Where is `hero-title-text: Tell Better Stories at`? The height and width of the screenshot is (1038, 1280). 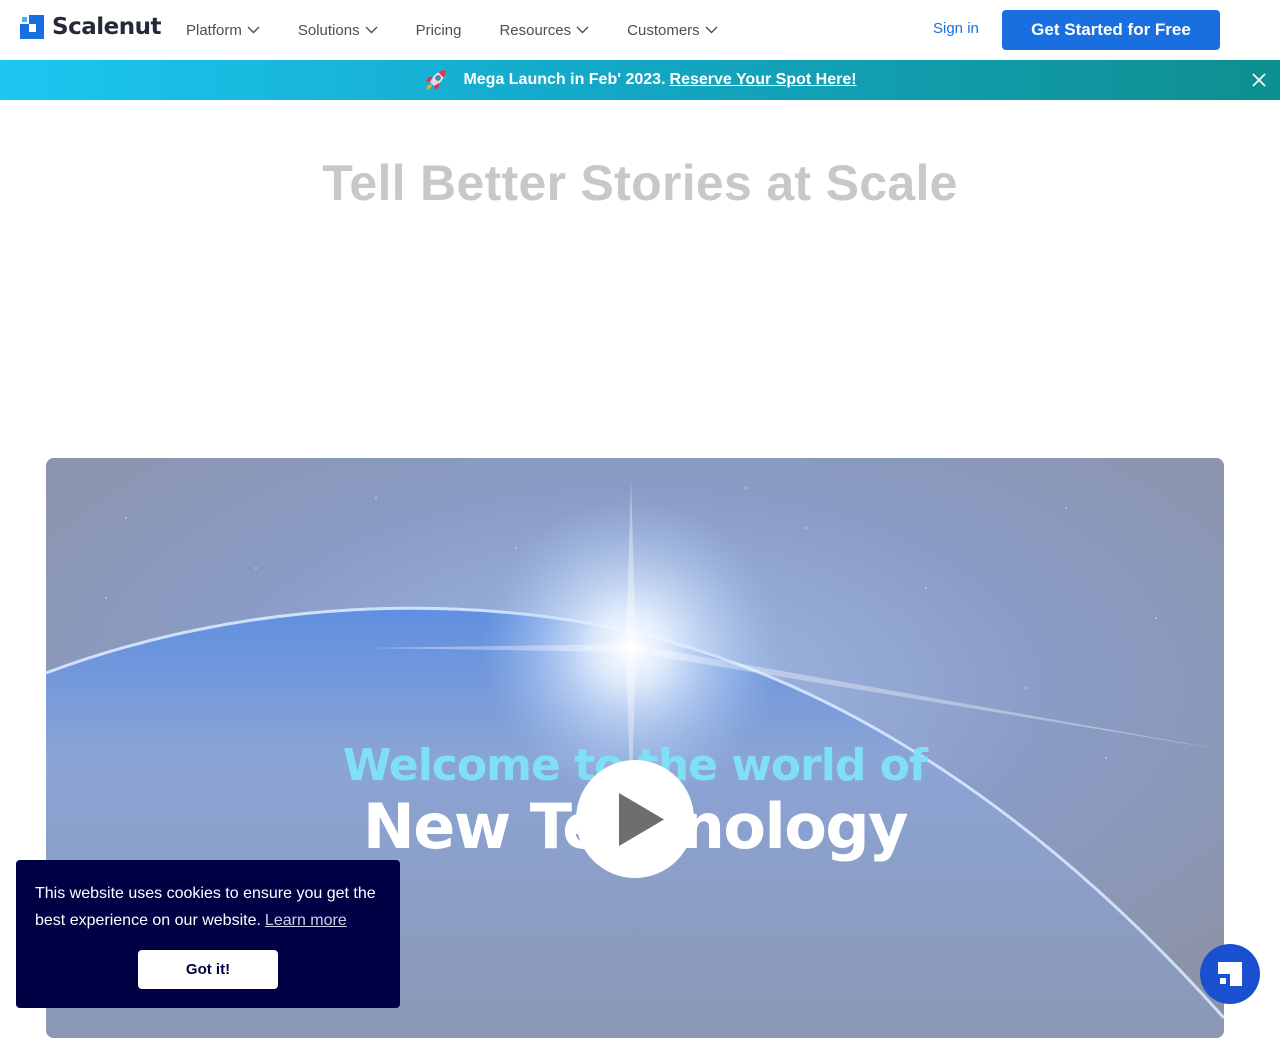
hero-title-text: Tell Better Stories at is located at coordinates (574, 183).